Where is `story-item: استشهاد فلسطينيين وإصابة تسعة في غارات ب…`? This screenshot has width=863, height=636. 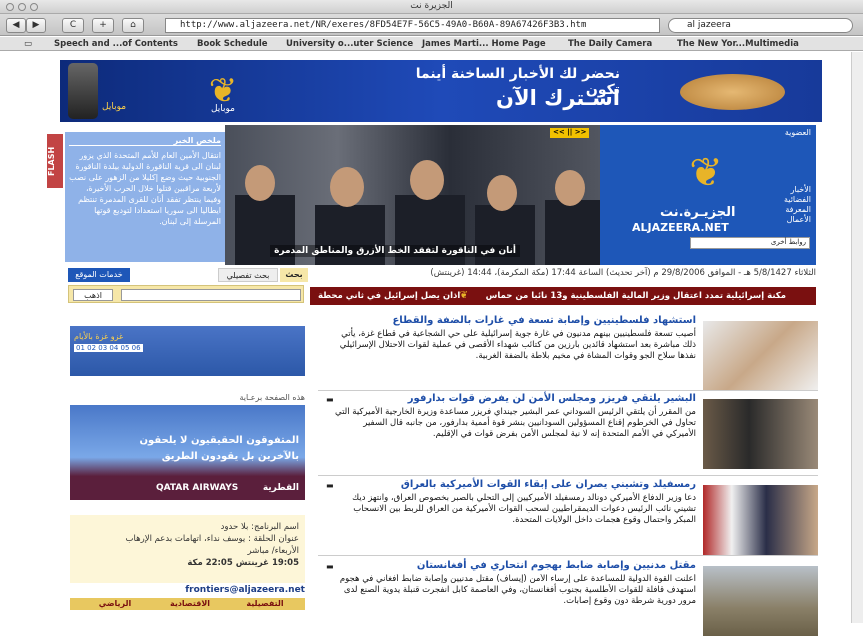 story-item: استشهاد فلسطينيين وإصابة تسعة في غارات ب… is located at coordinates (568, 353).